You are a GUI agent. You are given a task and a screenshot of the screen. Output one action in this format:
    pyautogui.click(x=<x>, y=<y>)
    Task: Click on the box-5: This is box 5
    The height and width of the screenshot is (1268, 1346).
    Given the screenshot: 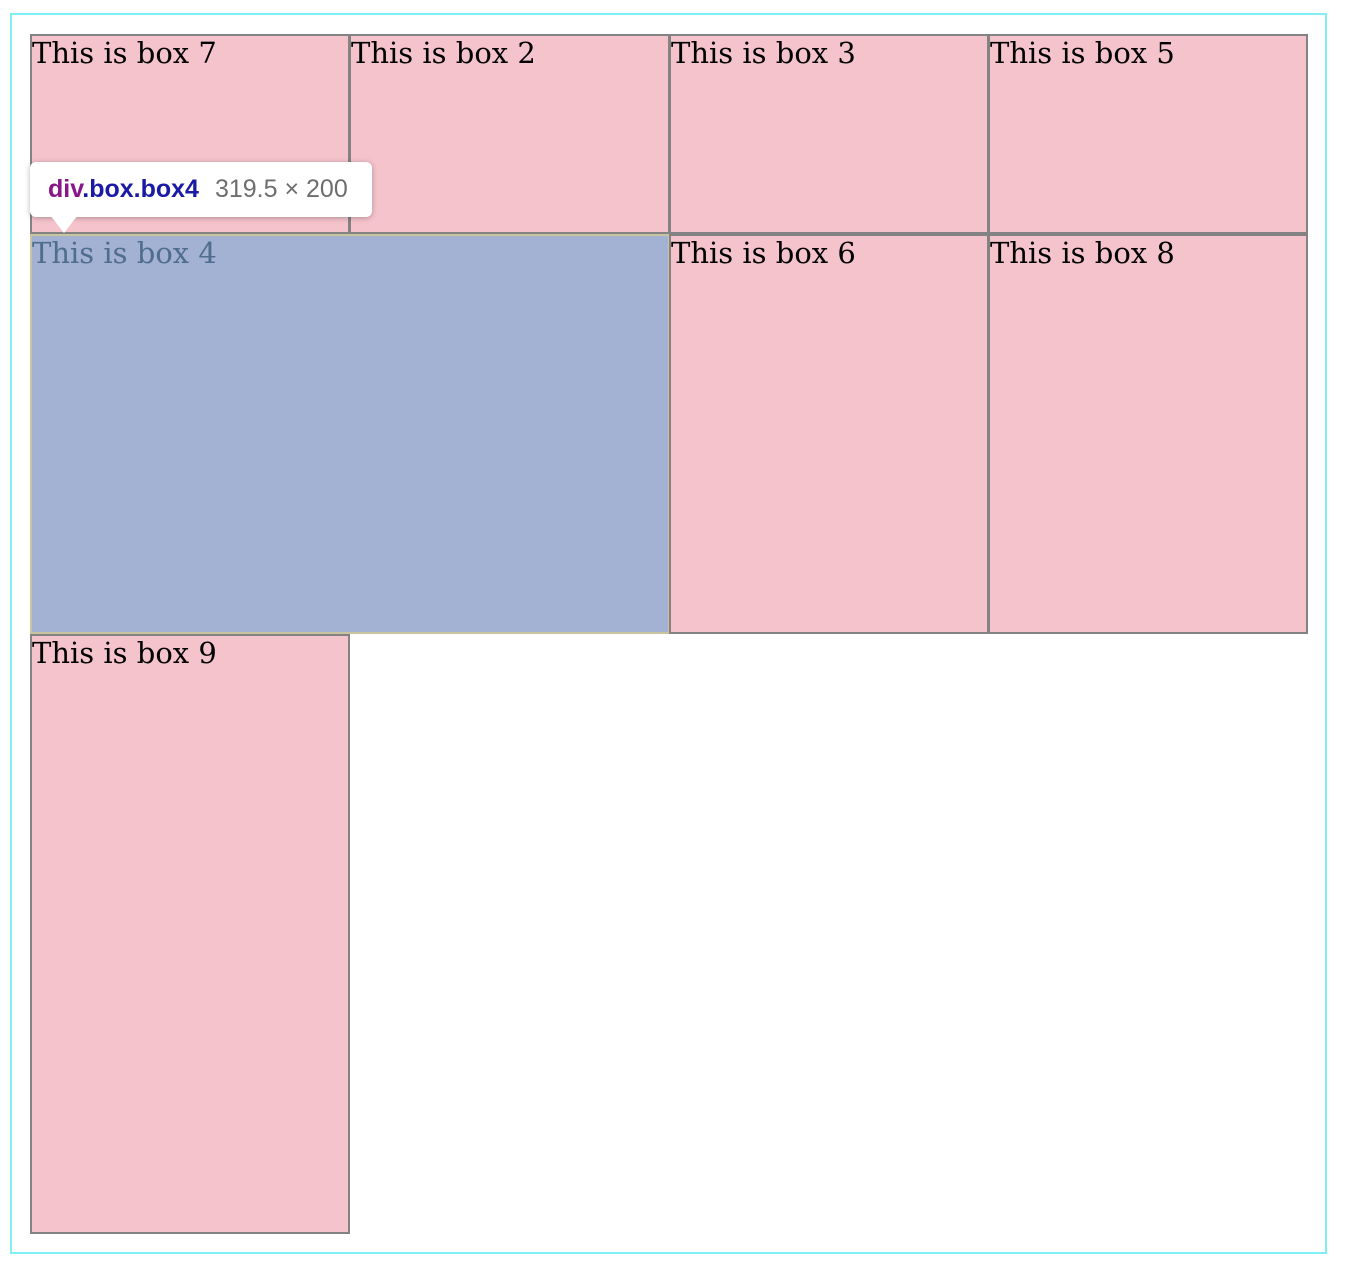 What is the action you would take?
    pyautogui.click(x=1148, y=134)
    